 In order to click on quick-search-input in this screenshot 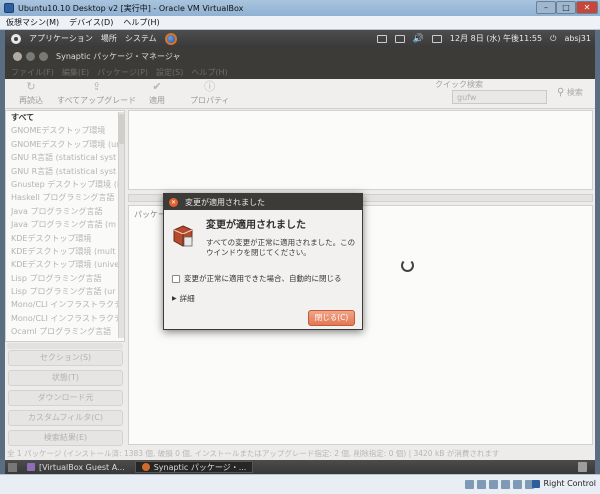, I will do `click(499, 97)`.